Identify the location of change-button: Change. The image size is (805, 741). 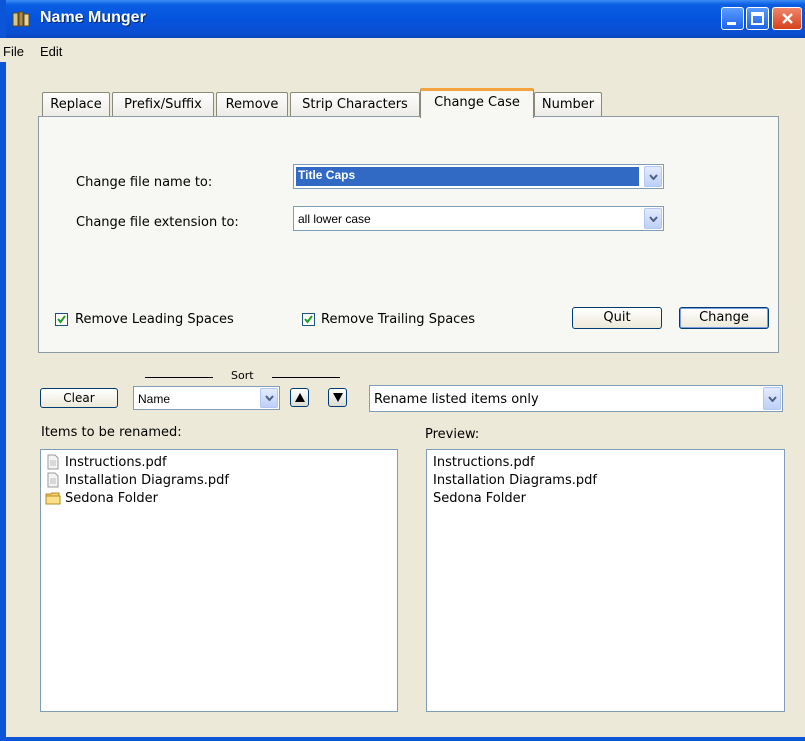
(724, 318).